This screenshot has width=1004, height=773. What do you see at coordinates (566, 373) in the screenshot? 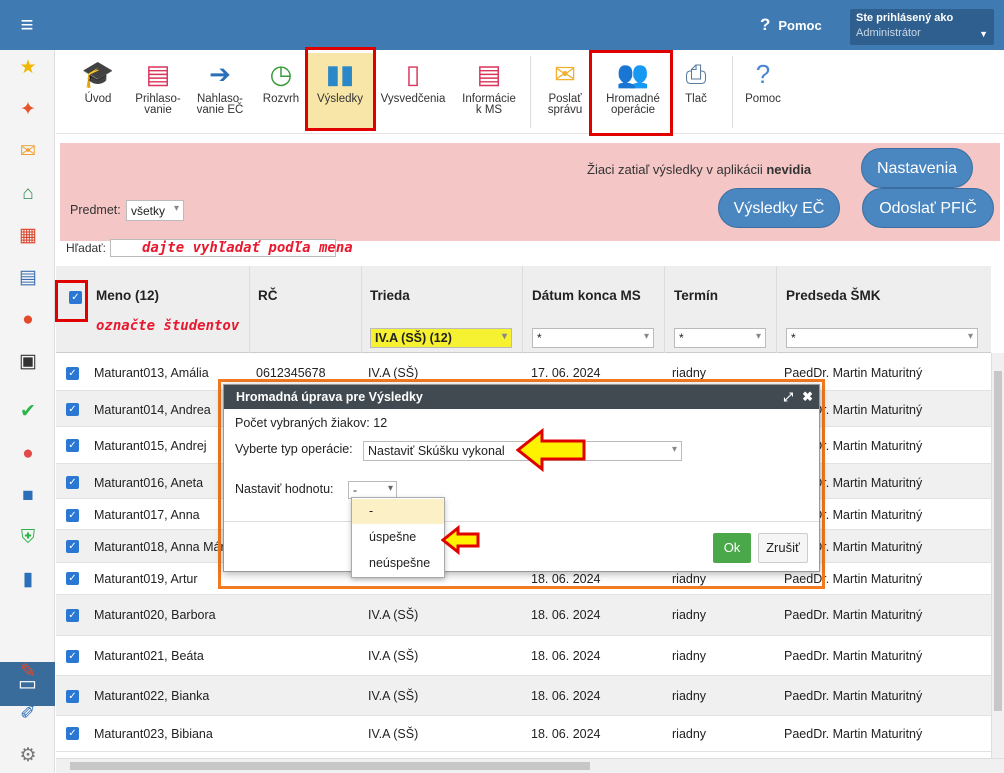
I see `cell-datum: 17. 06. 2024` at bounding box center [566, 373].